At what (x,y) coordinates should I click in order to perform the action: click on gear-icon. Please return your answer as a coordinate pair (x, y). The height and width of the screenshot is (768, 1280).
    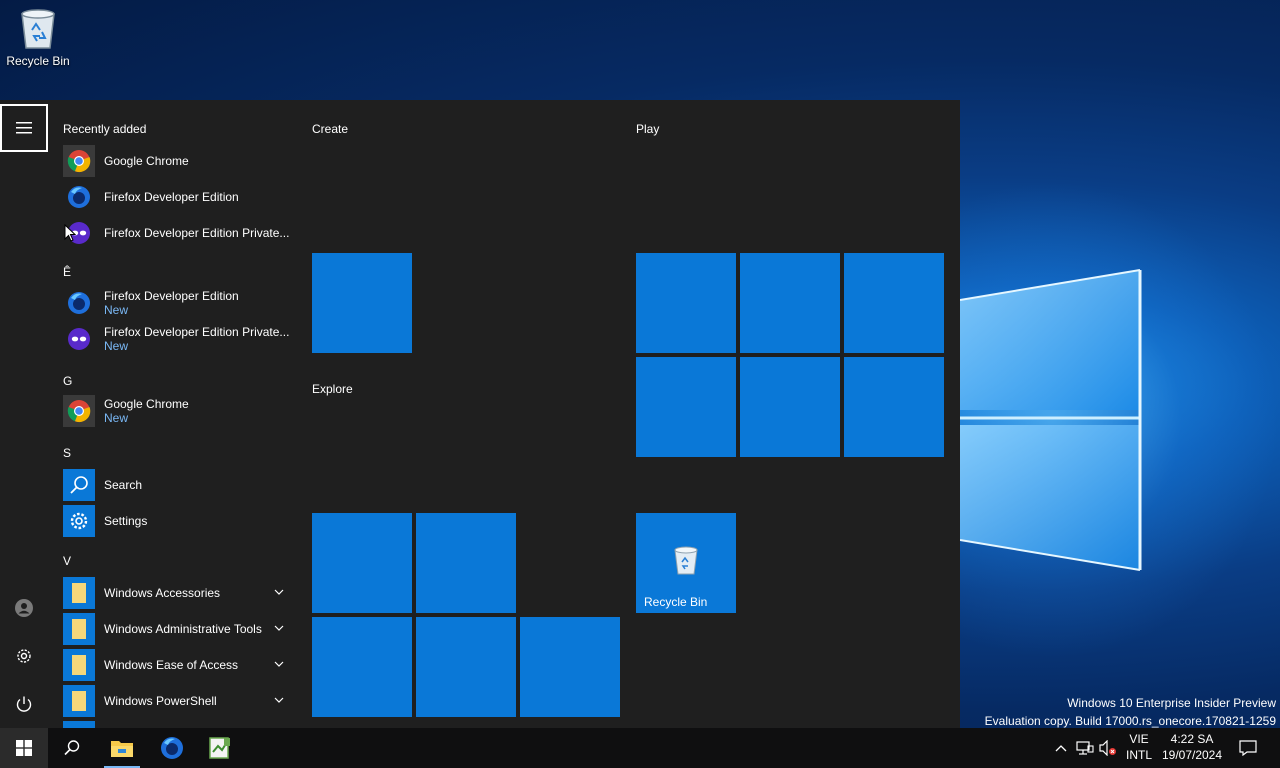
    Looking at the image, I should click on (24, 656).